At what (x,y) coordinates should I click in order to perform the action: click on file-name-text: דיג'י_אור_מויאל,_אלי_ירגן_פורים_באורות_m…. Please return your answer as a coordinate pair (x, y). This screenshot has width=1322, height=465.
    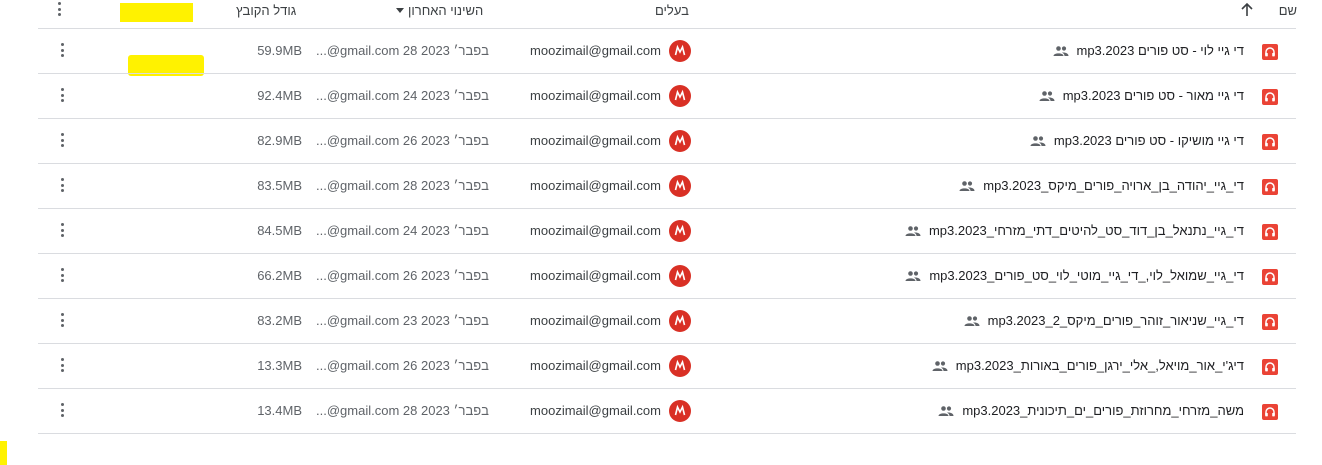
    Looking at the image, I should click on (1099, 365).